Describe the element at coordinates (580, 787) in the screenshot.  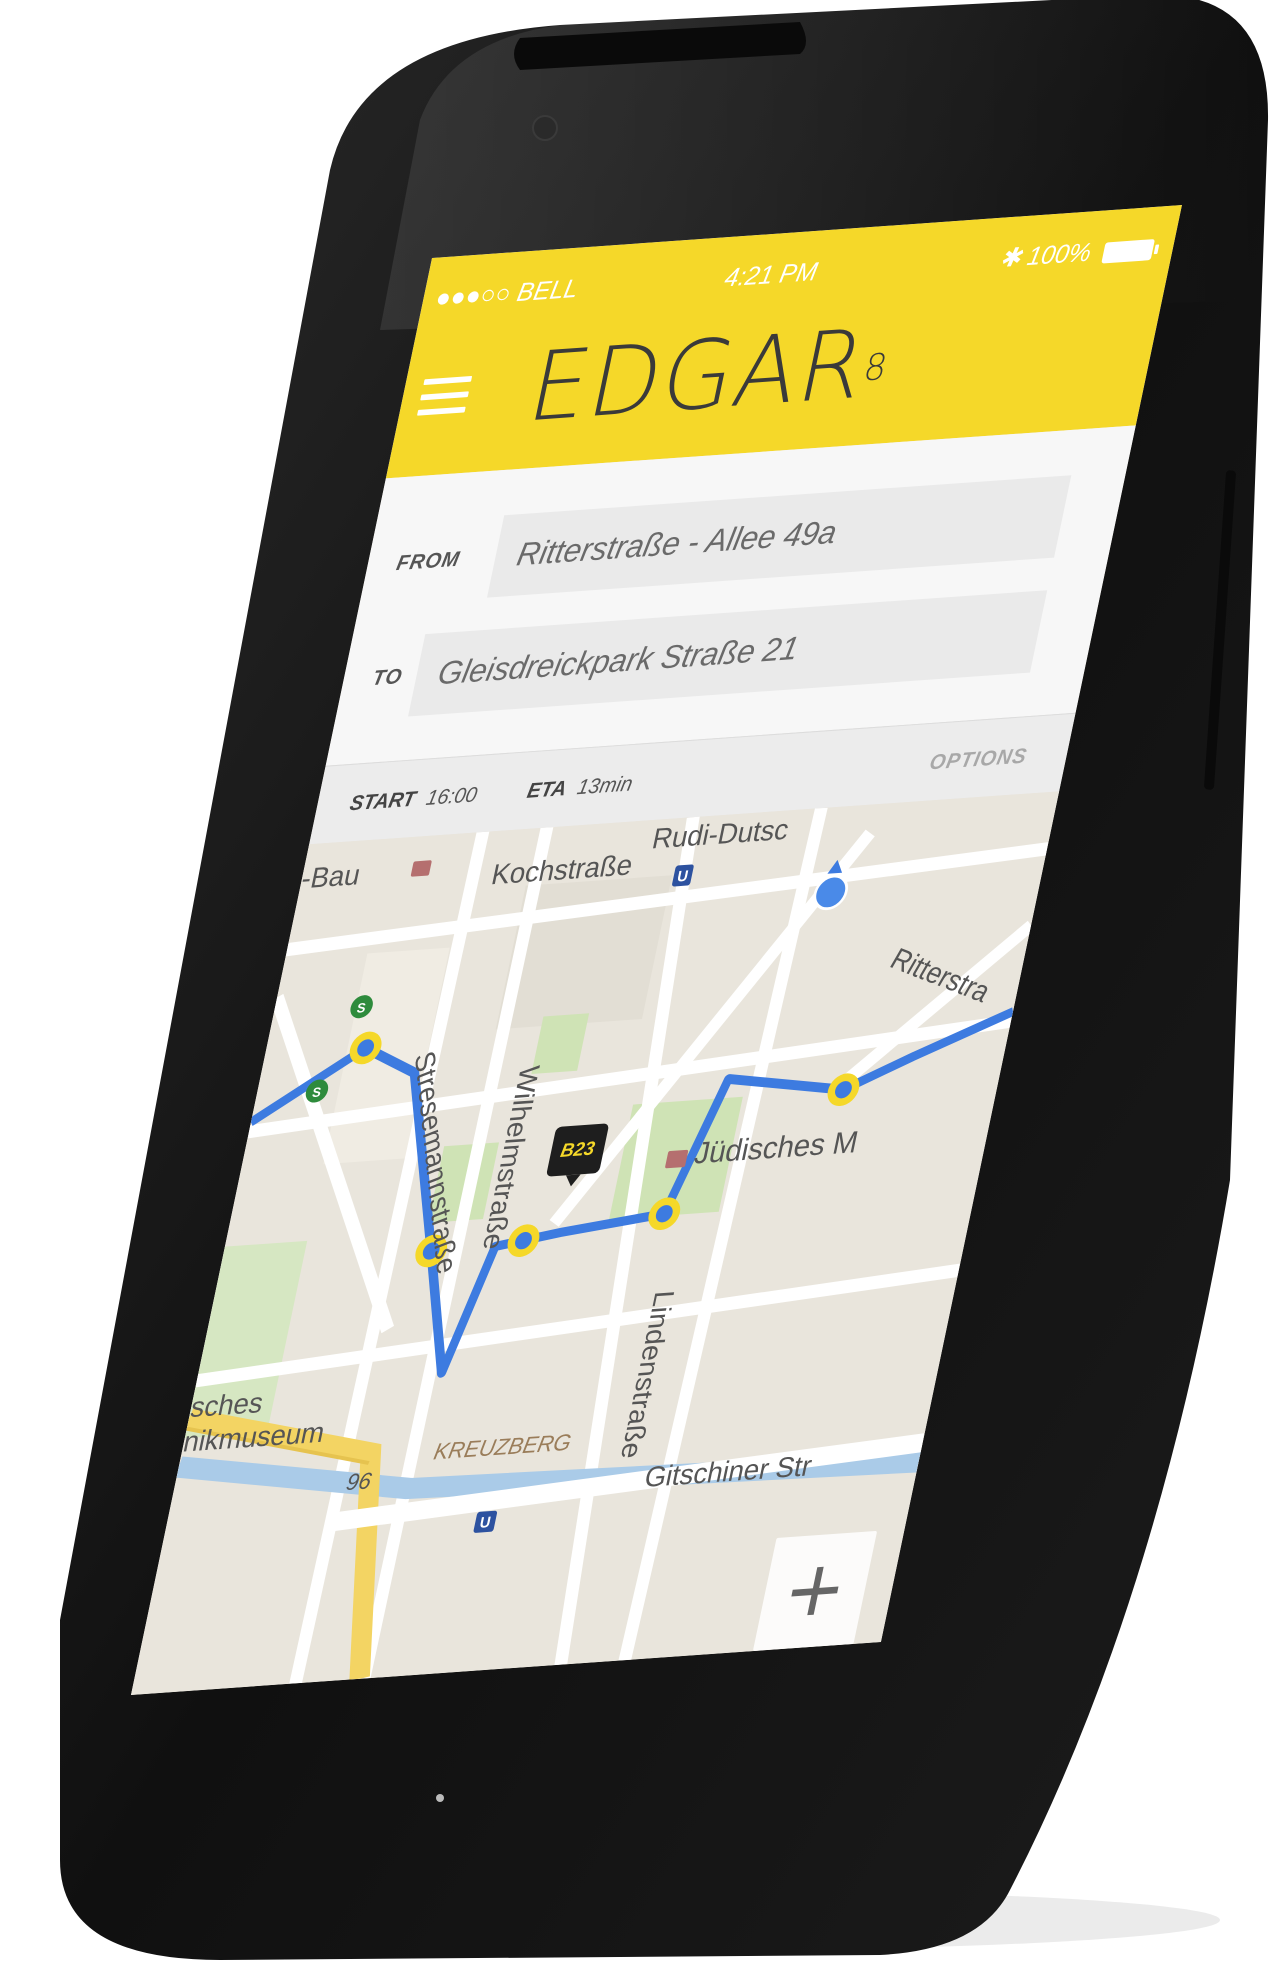
I see `eta: ETA 13min` at that location.